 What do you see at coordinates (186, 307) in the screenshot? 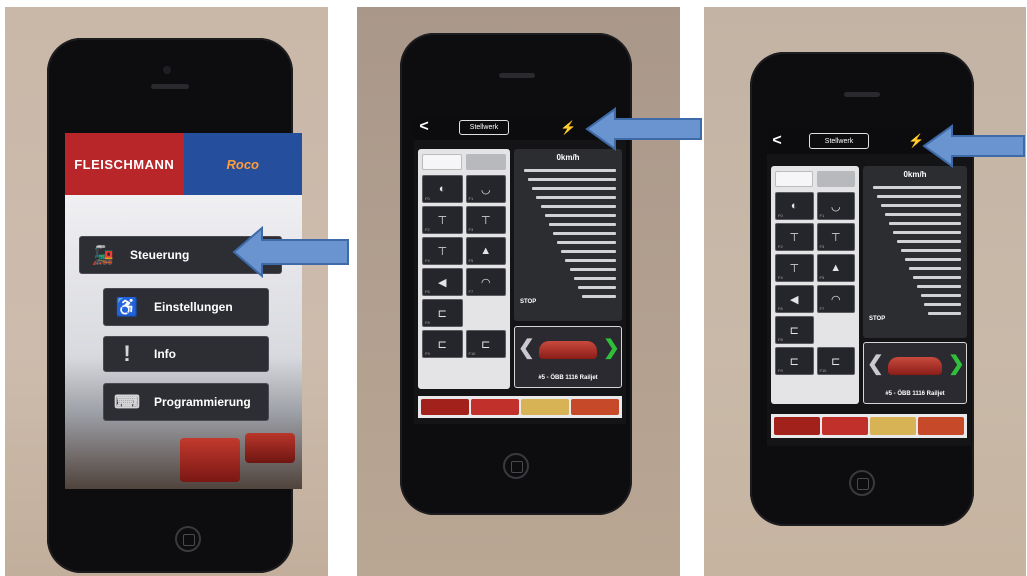
I see `menu-item-einstellungen: ♿ Einstellungen` at bounding box center [186, 307].